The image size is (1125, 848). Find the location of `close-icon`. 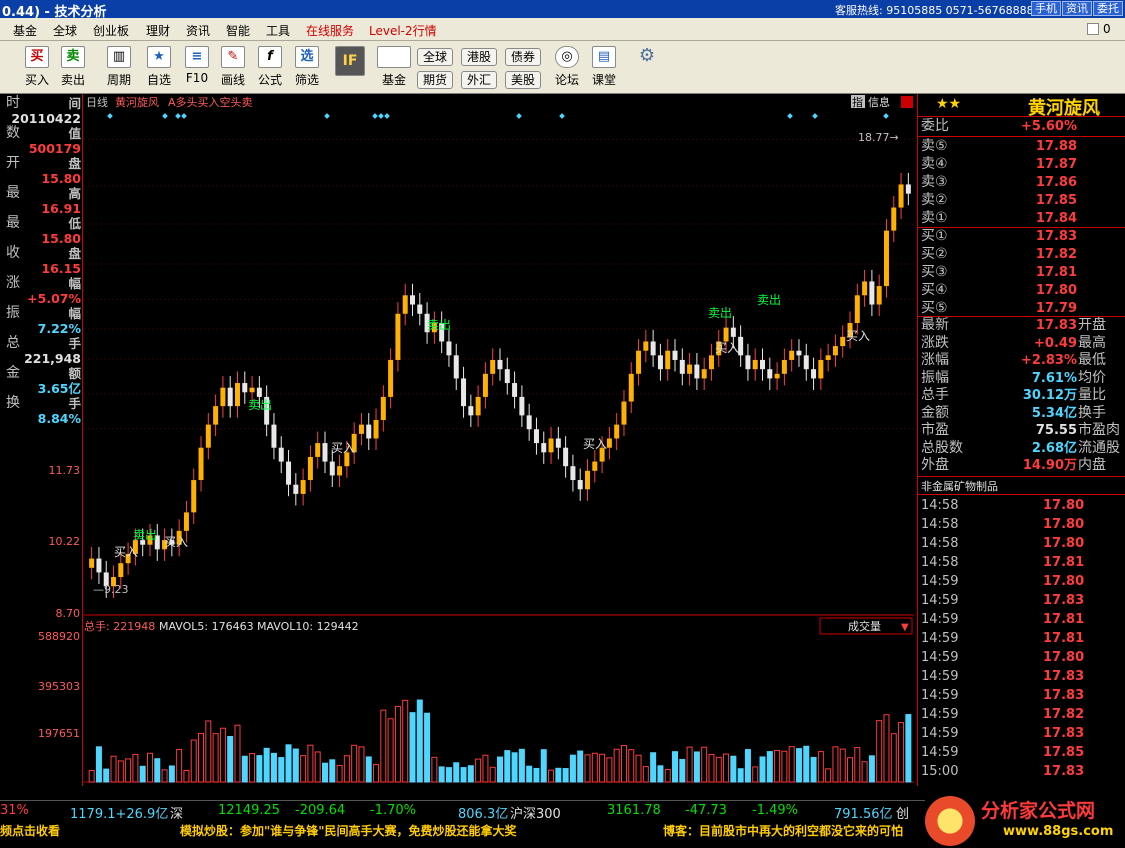

close-icon is located at coordinates (1093, 29).